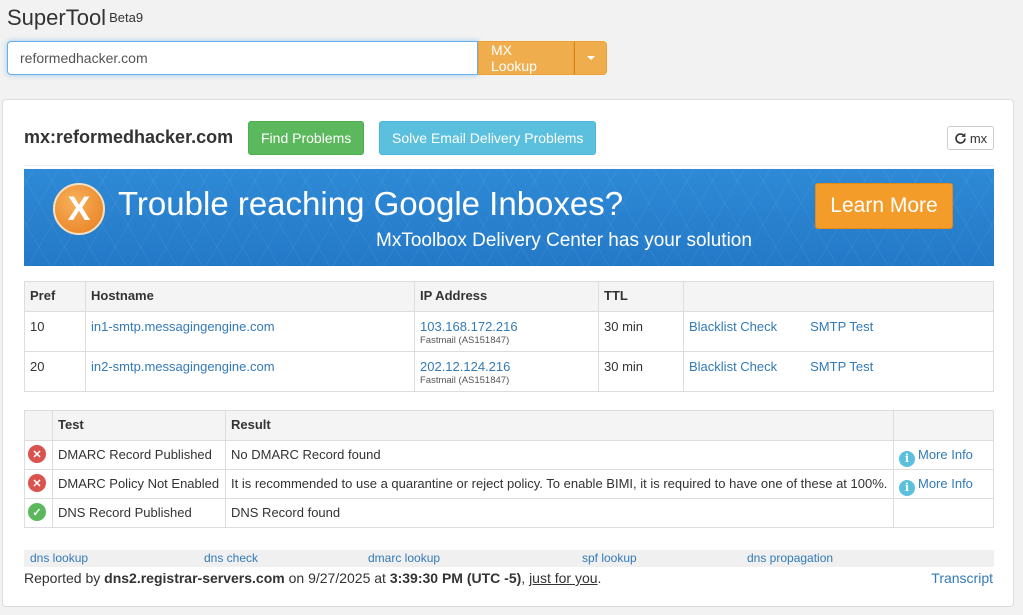  What do you see at coordinates (509, 165) in the screenshot?
I see `divider` at bounding box center [509, 165].